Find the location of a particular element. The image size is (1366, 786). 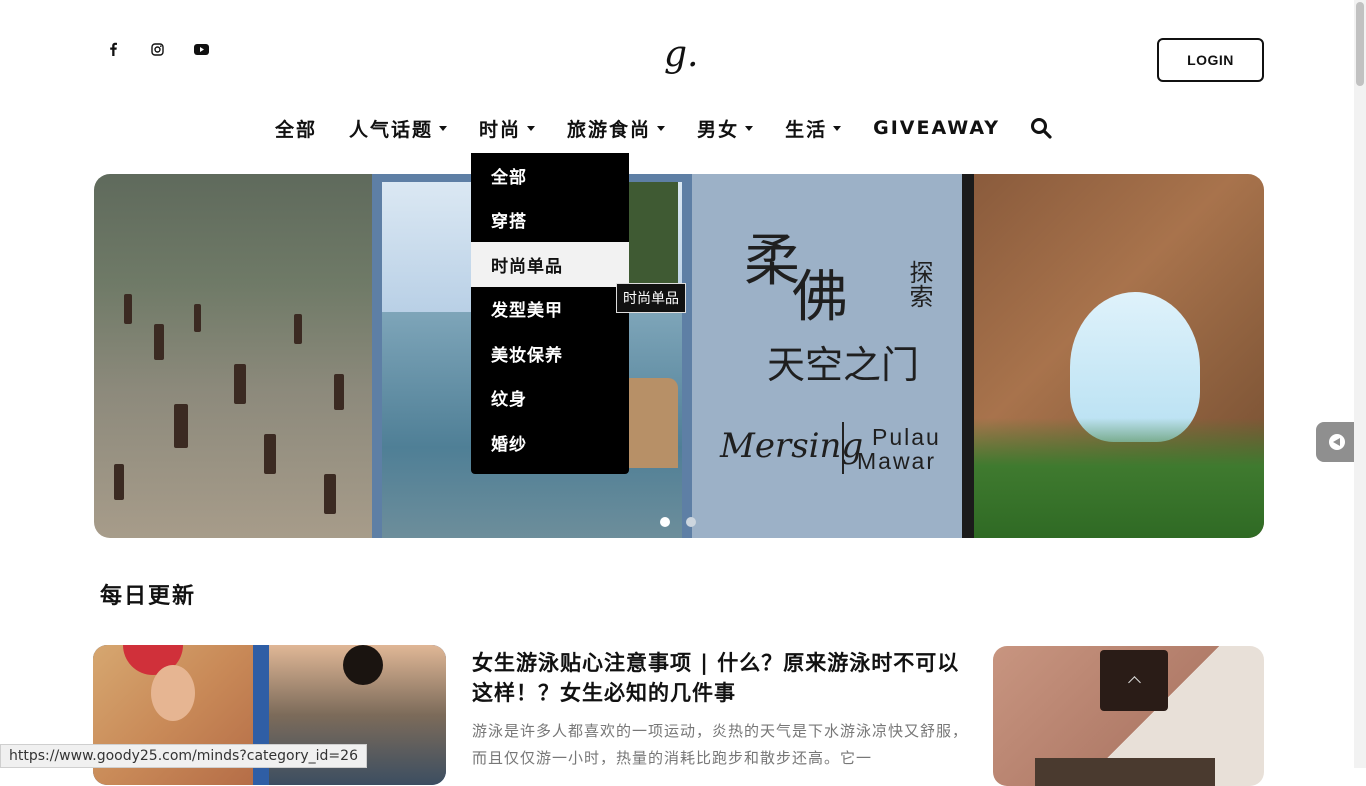

back-to-top-button is located at coordinates (1134, 680).